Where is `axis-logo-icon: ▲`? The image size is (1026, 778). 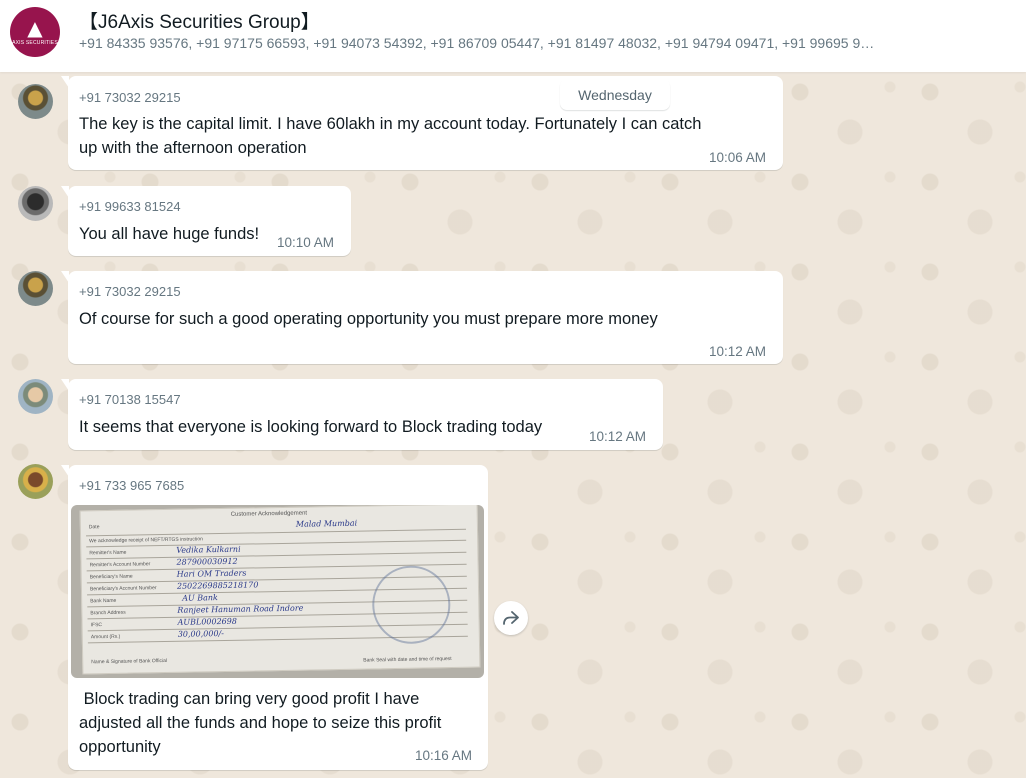
axis-logo-icon: ▲ is located at coordinates (35, 28).